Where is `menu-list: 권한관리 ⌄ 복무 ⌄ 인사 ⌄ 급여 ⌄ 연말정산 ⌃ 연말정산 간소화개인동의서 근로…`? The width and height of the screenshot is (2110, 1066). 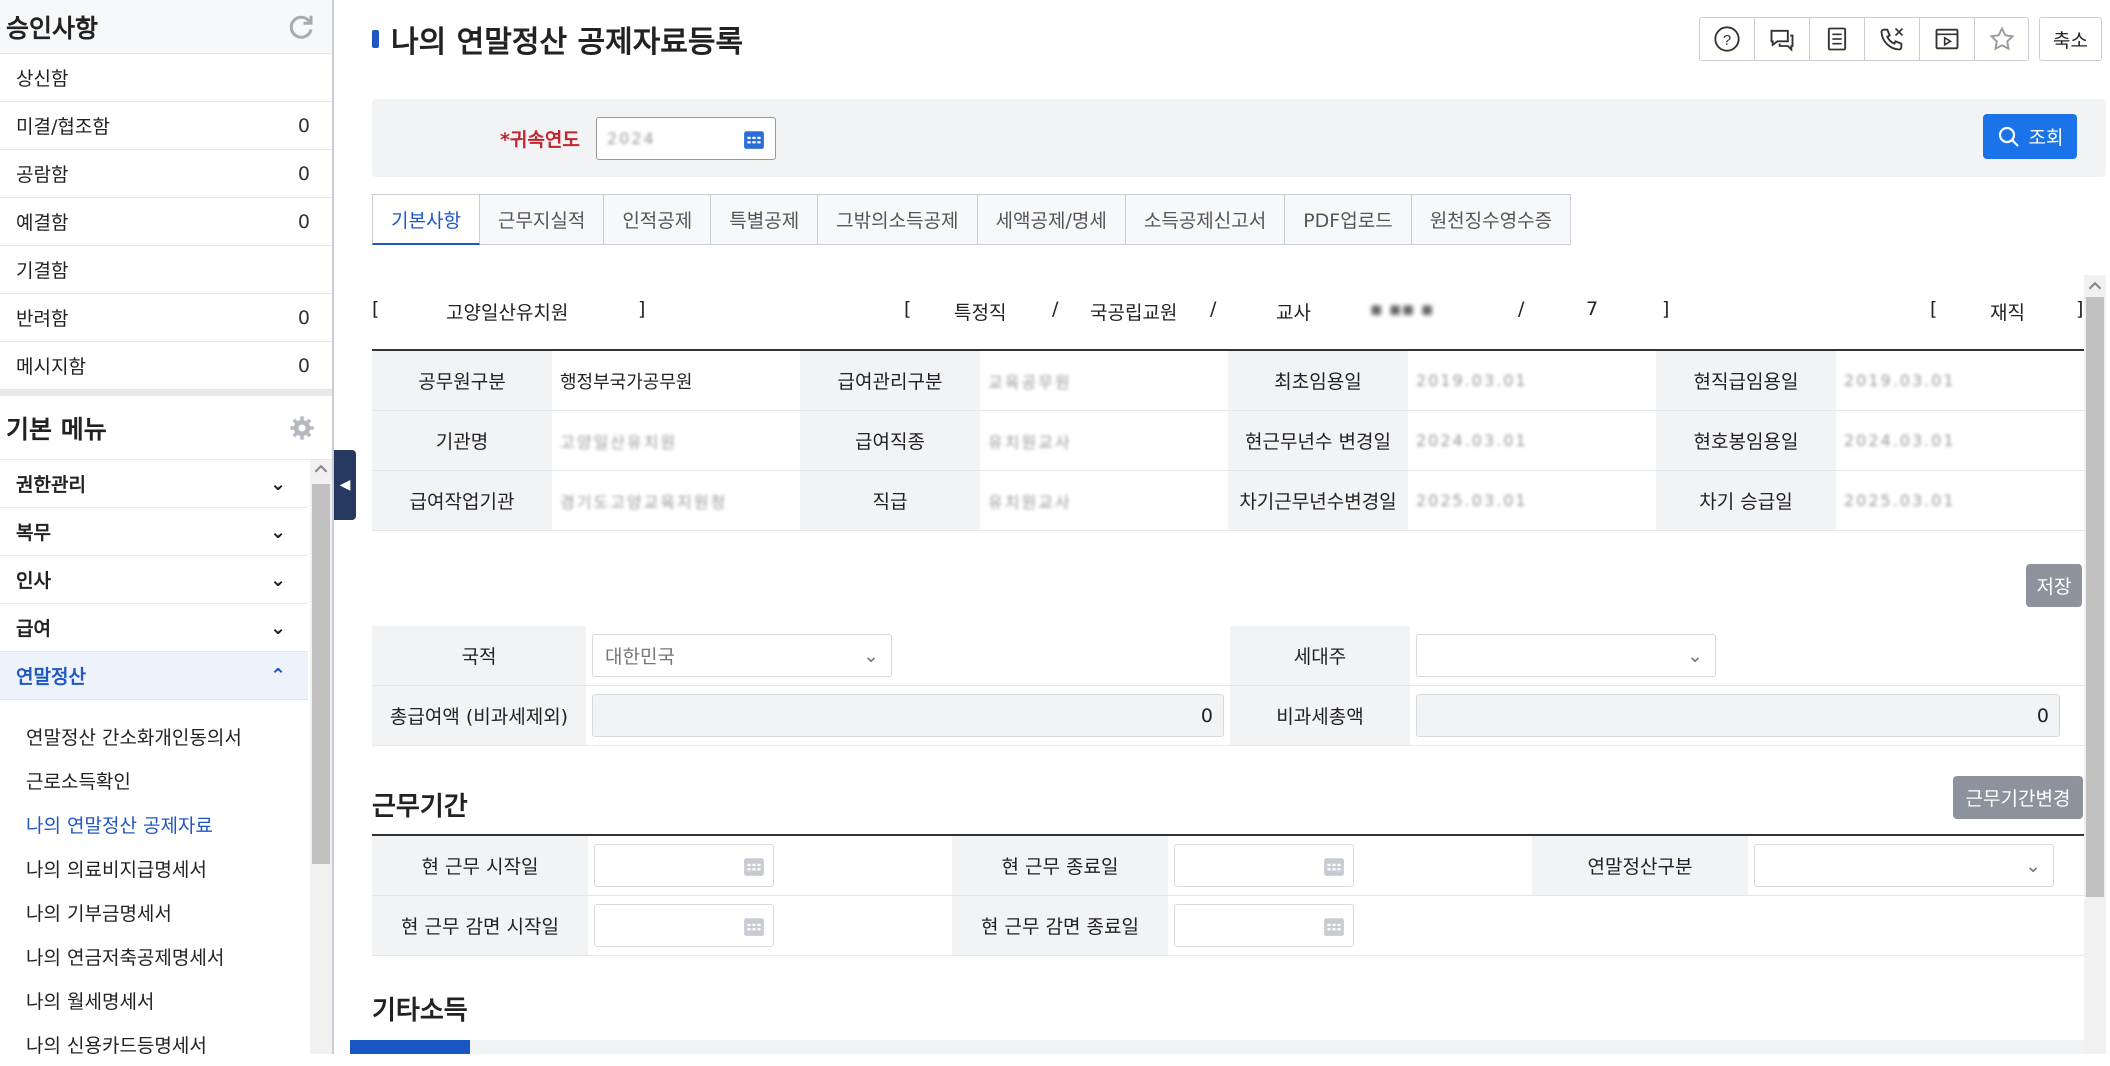
menu-list: 권한관리 ⌄ 복무 ⌄ 인사 ⌄ 급여 ⌄ 연말정산 ⌃ 연말정산 간소화개인동의서 근로… is located at coordinates (154, 763).